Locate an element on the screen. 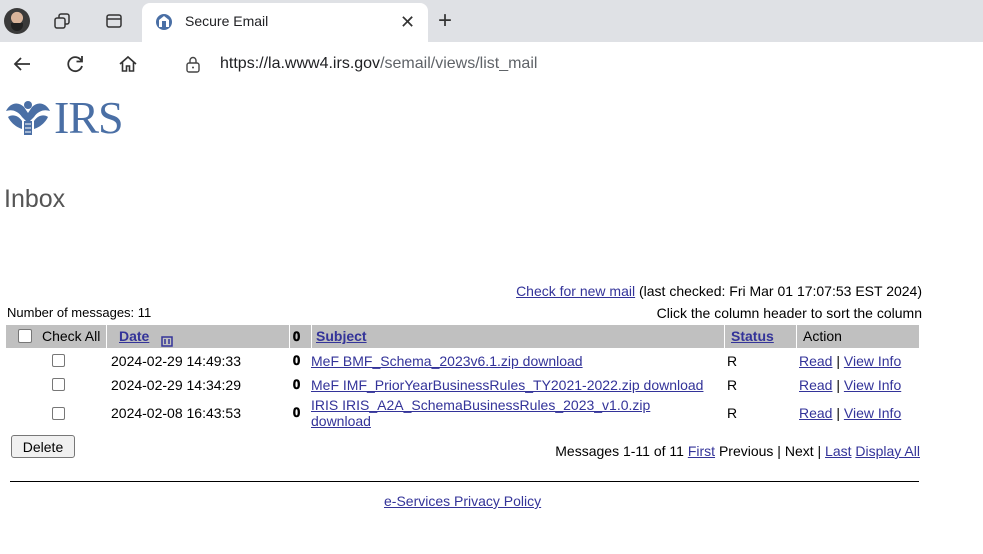 The height and width of the screenshot is (554, 983). delete-button: Delete is located at coordinates (43, 446).